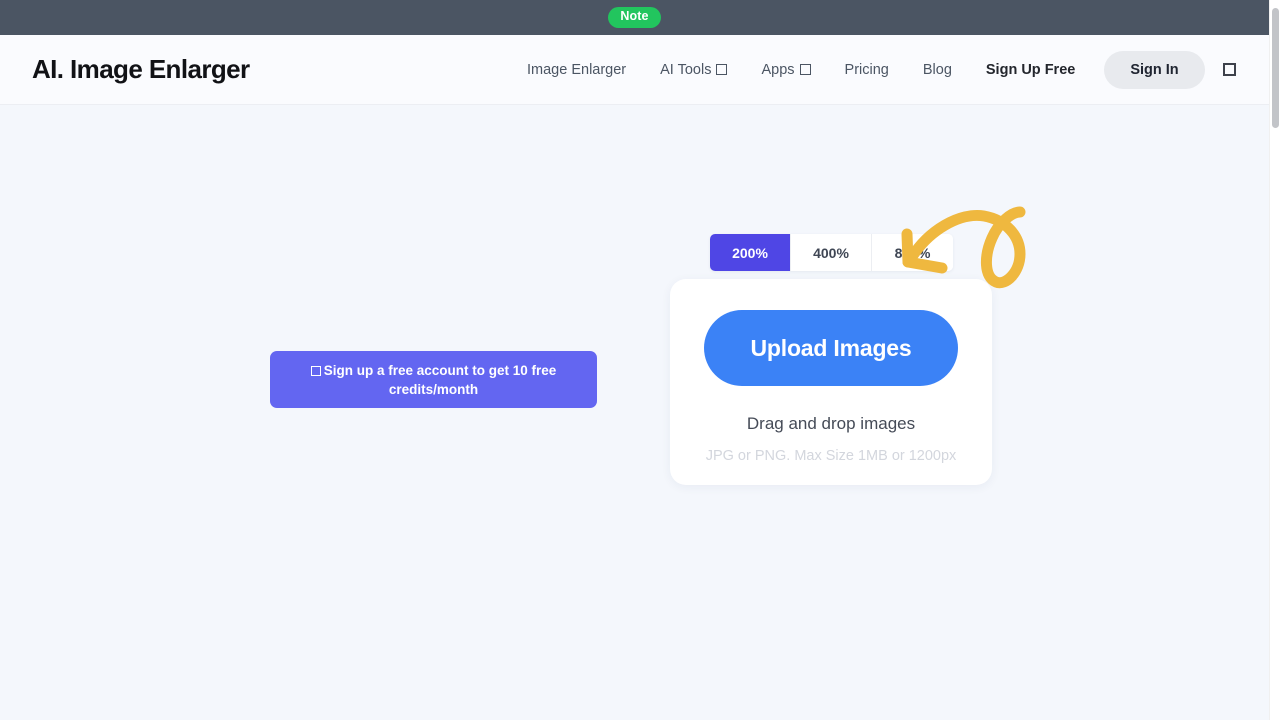  Describe the element at coordinates (831, 348) in the screenshot. I see `upload-images-button: Upload Images` at that location.